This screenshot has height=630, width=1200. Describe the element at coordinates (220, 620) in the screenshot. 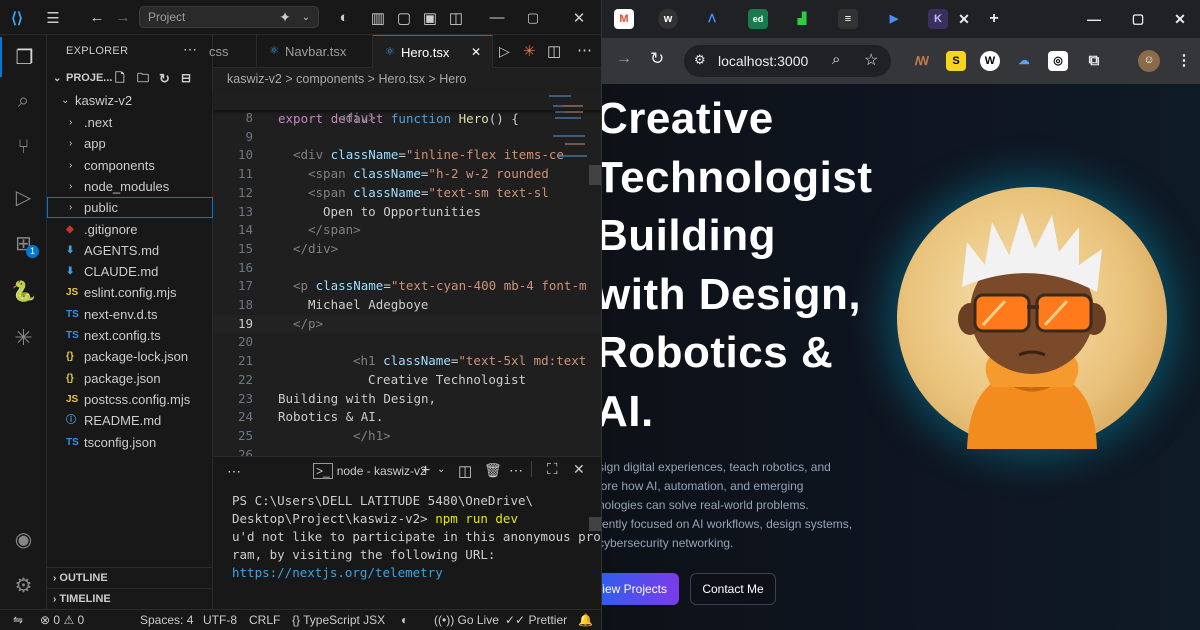

I see `encoding-status: UTF-8` at that location.